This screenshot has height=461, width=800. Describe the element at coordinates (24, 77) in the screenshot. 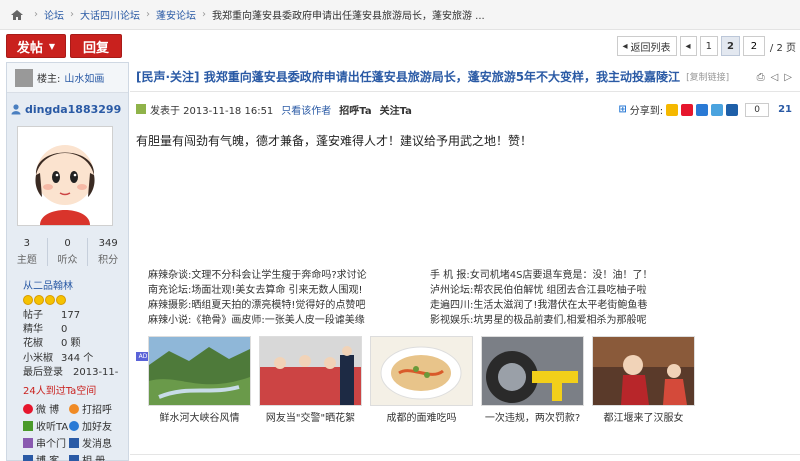

I see `owner-thumbnail` at that location.